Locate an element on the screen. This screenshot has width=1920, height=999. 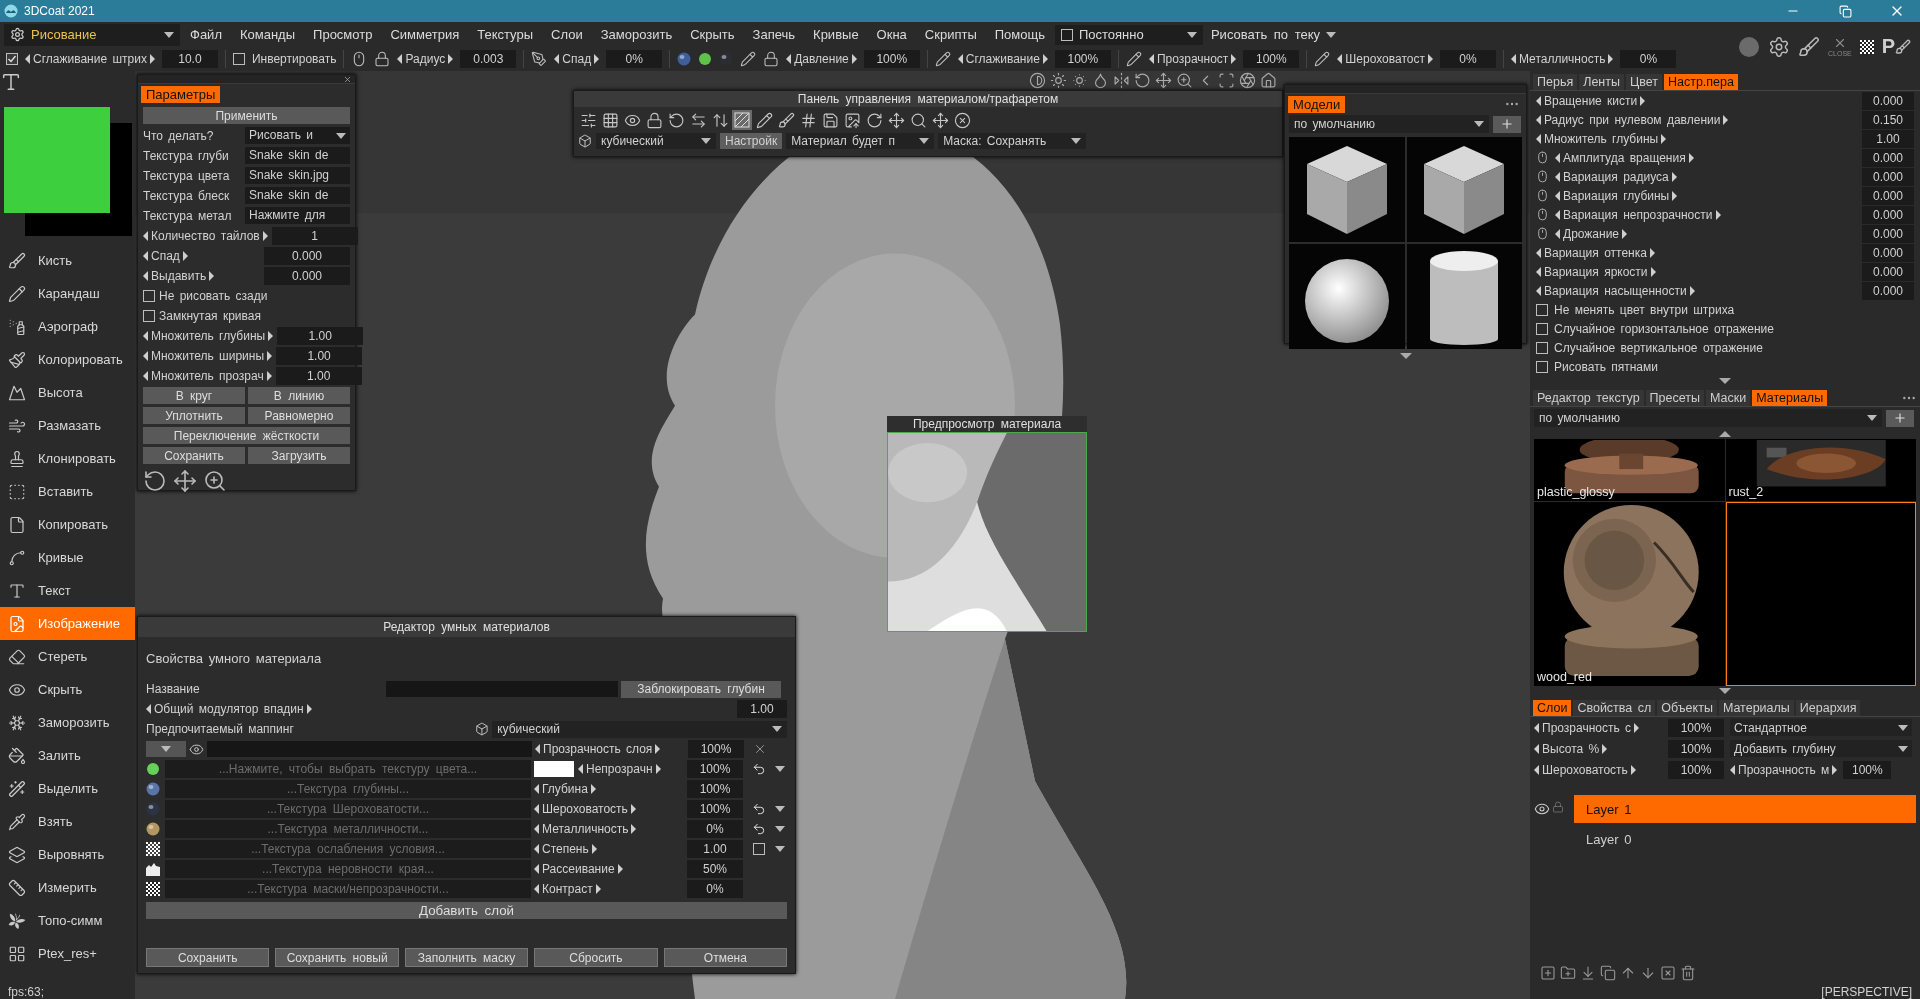
value-field: 10.0 is located at coordinates (189, 59).